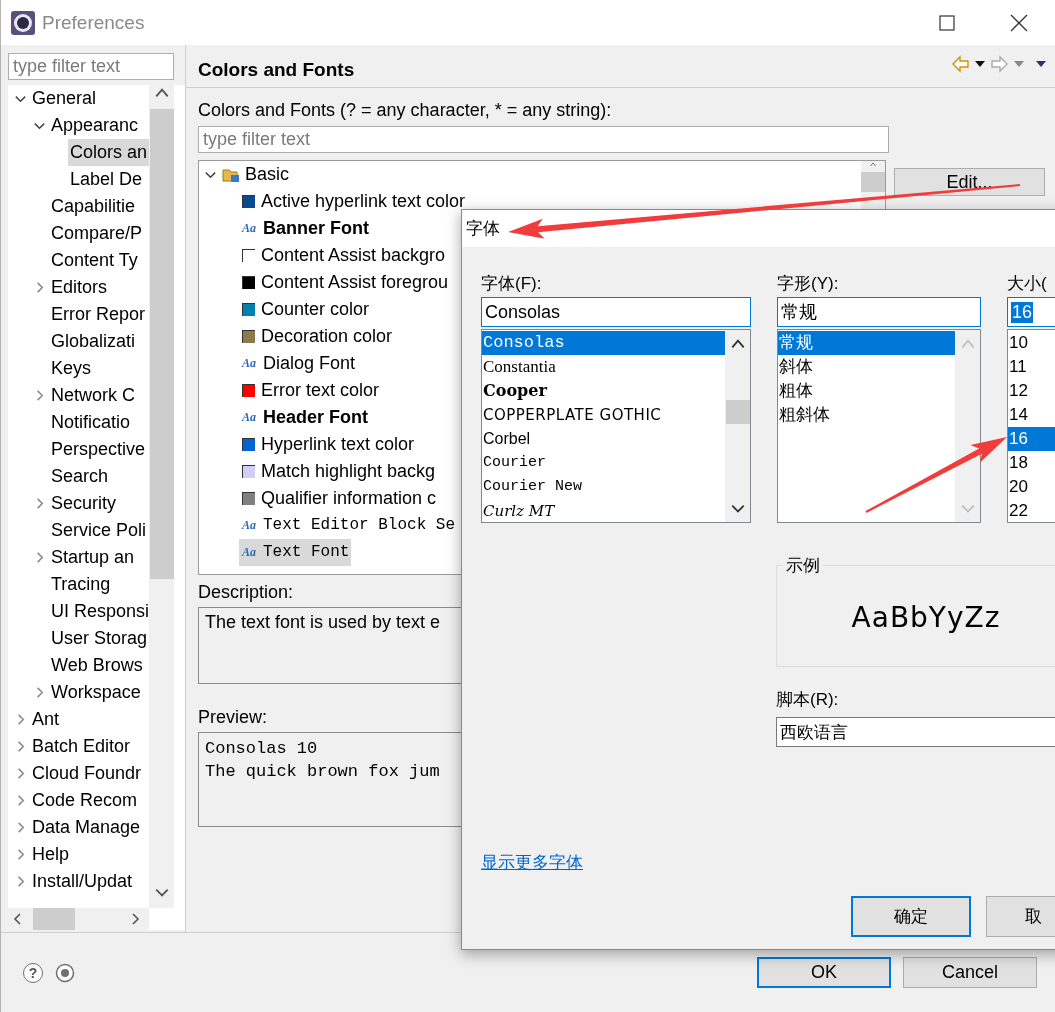 Image resolution: width=1055 pixels, height=1012 pixels. I want to click on list-item: 粗体, so click(866, 391).